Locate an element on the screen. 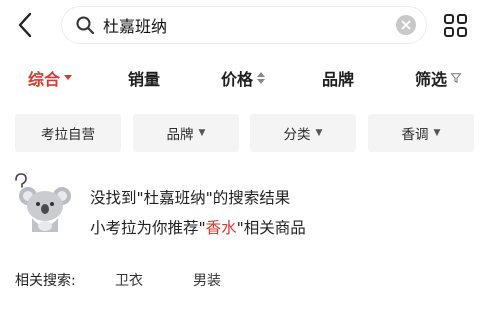 This screenshot has width=488, height=312. chip-label: 品牌 is located at coordinates (180, 135).